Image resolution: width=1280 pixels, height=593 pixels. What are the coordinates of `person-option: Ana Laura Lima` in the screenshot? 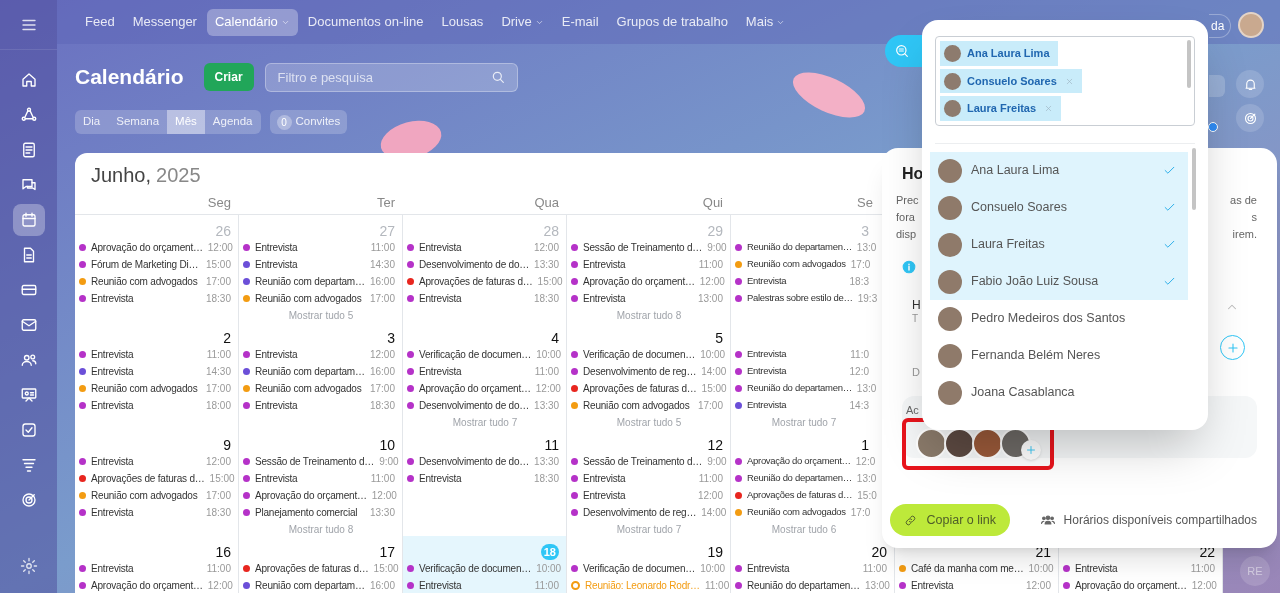 It's located at (1059, 170).